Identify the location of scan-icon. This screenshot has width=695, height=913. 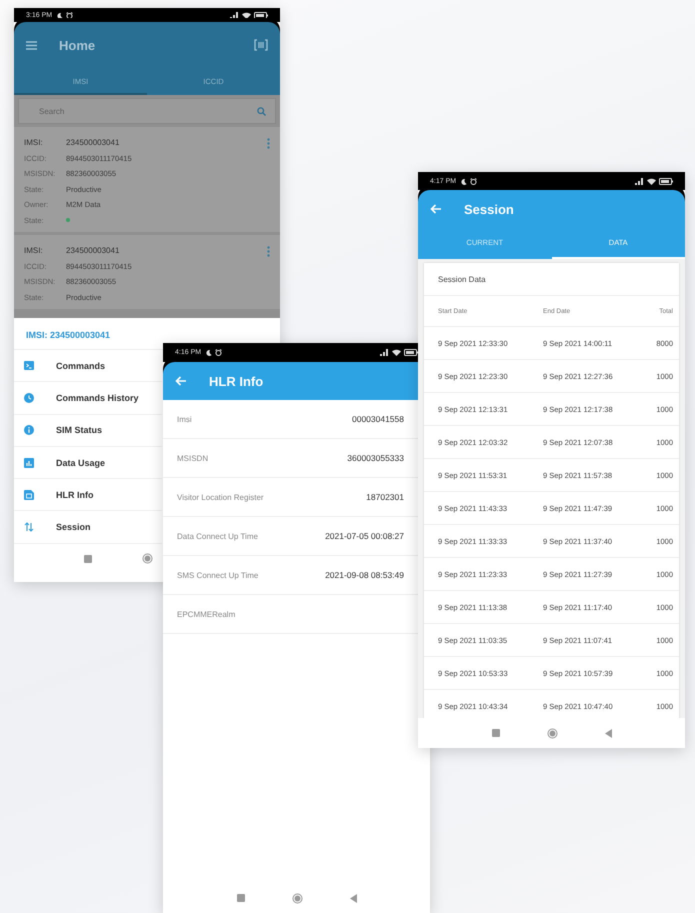
(261, 45).